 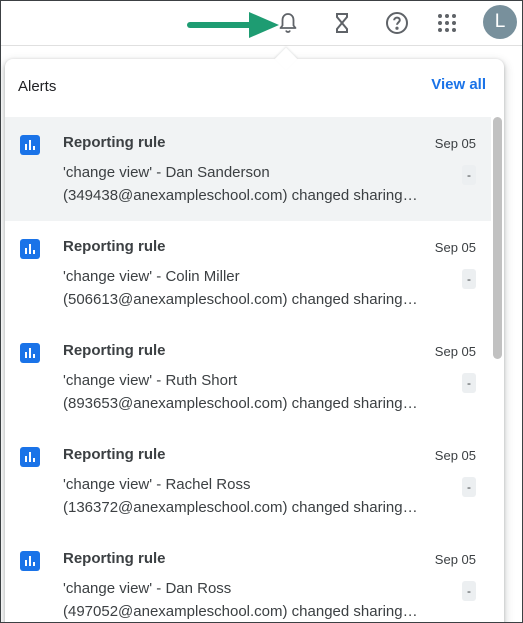 I want to click on alerts-panel-header: Alerts View all, so click(x=254, y=88).